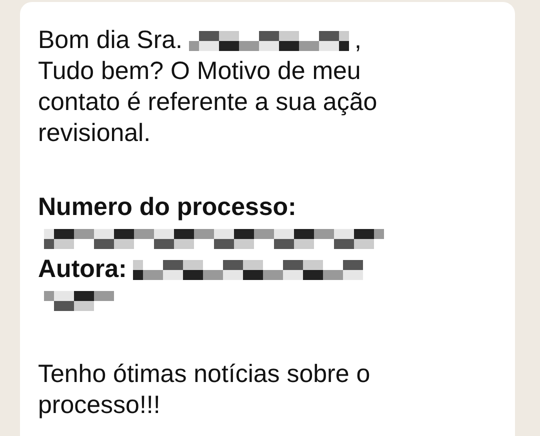  What do you see at coordinates (79, 300) in the screenshot?
I see `pixelated-redaction-drawing` at bounding box center [79, 300].